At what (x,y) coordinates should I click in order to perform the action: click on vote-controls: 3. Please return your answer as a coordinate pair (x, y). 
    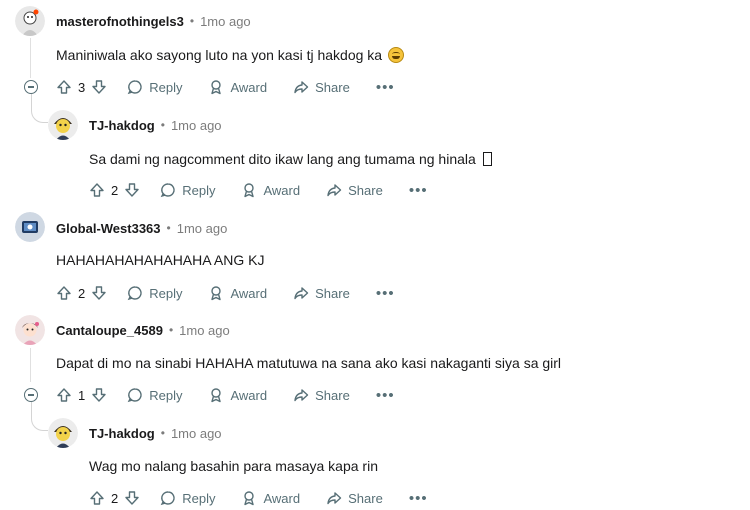
    Looking at the image, I should click on (81, 87).